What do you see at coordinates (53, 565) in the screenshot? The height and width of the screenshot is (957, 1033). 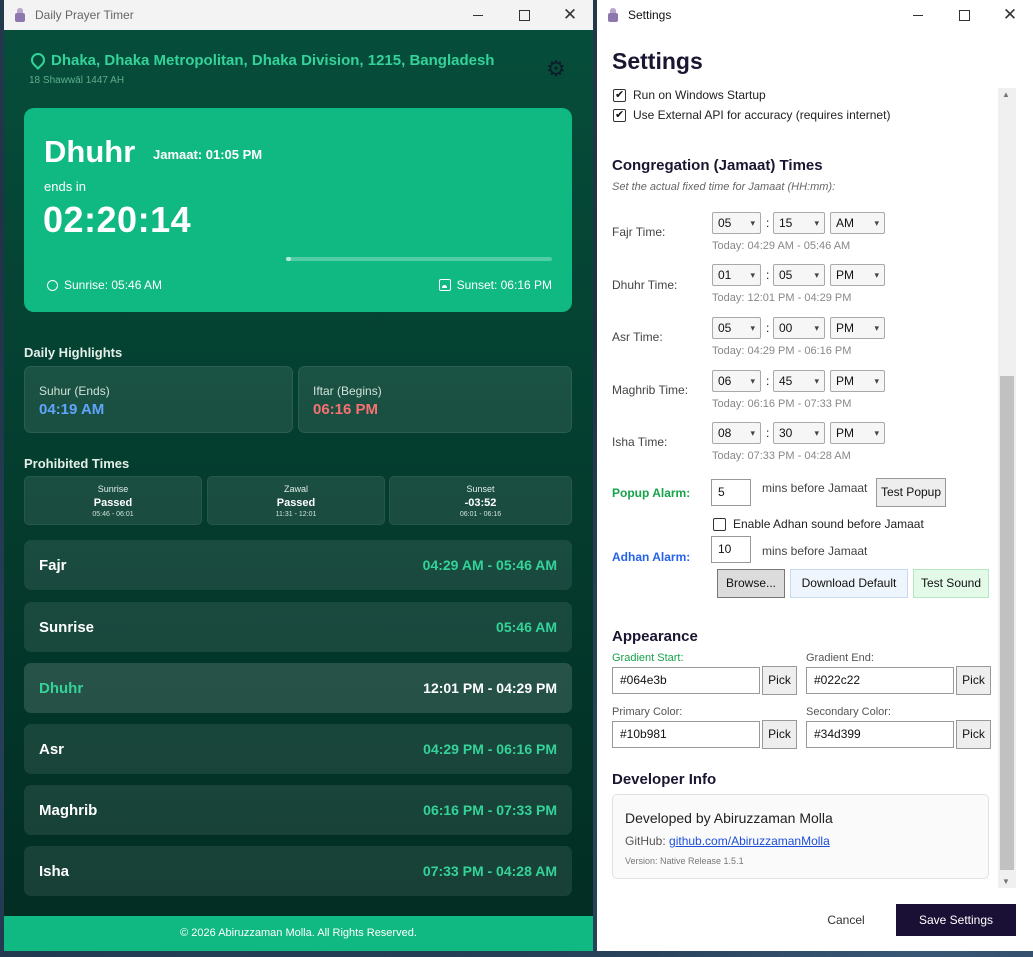 I see `prayer-name: Fajr` at bounding box center [53, 565].